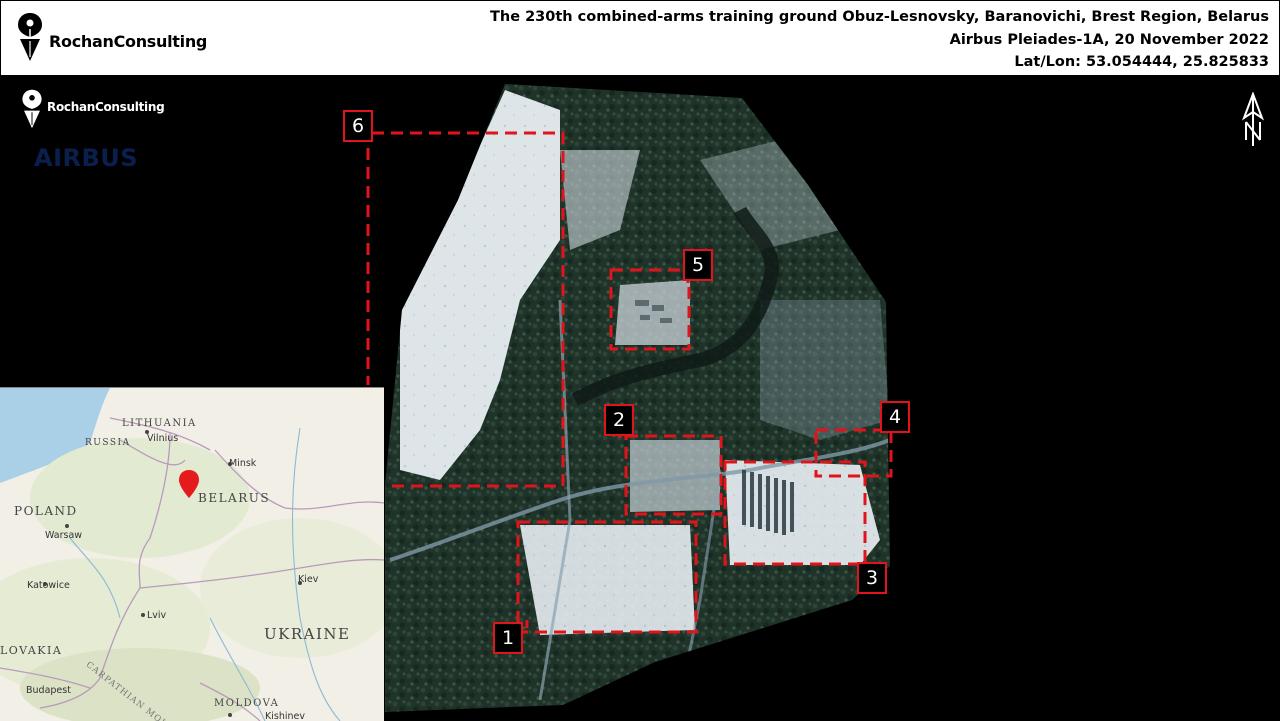 This screenshot has height=721, width=1280. I want to click on map-label-ukraine: UKRAINE, so click(307, 634).